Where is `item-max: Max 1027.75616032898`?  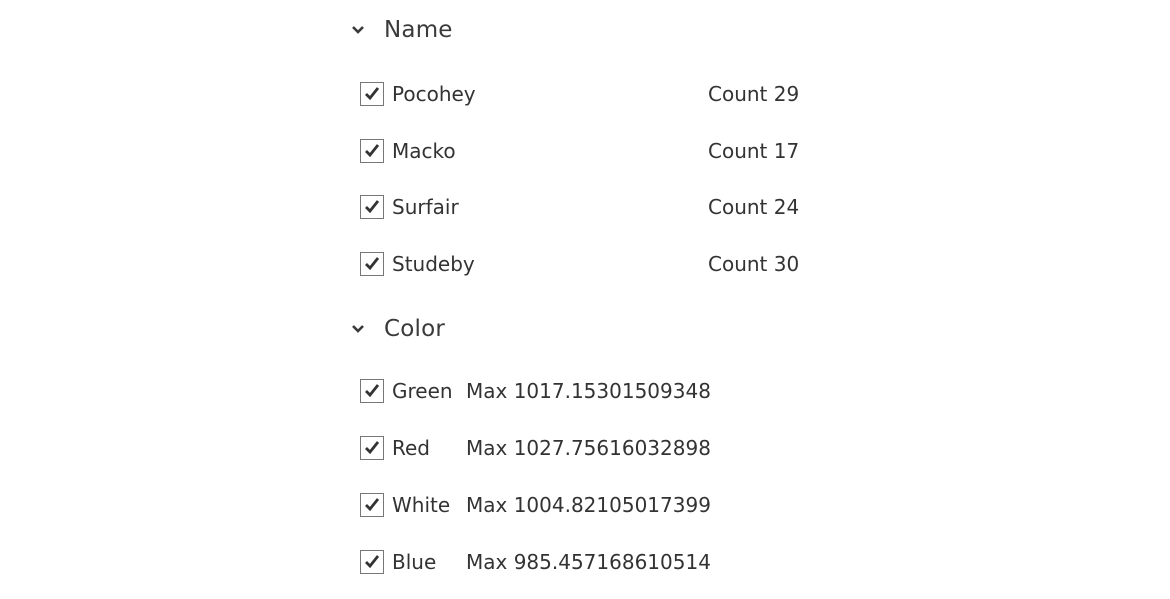 item-max: Max 1027.75616032898 is located at coordinates (588, 448).